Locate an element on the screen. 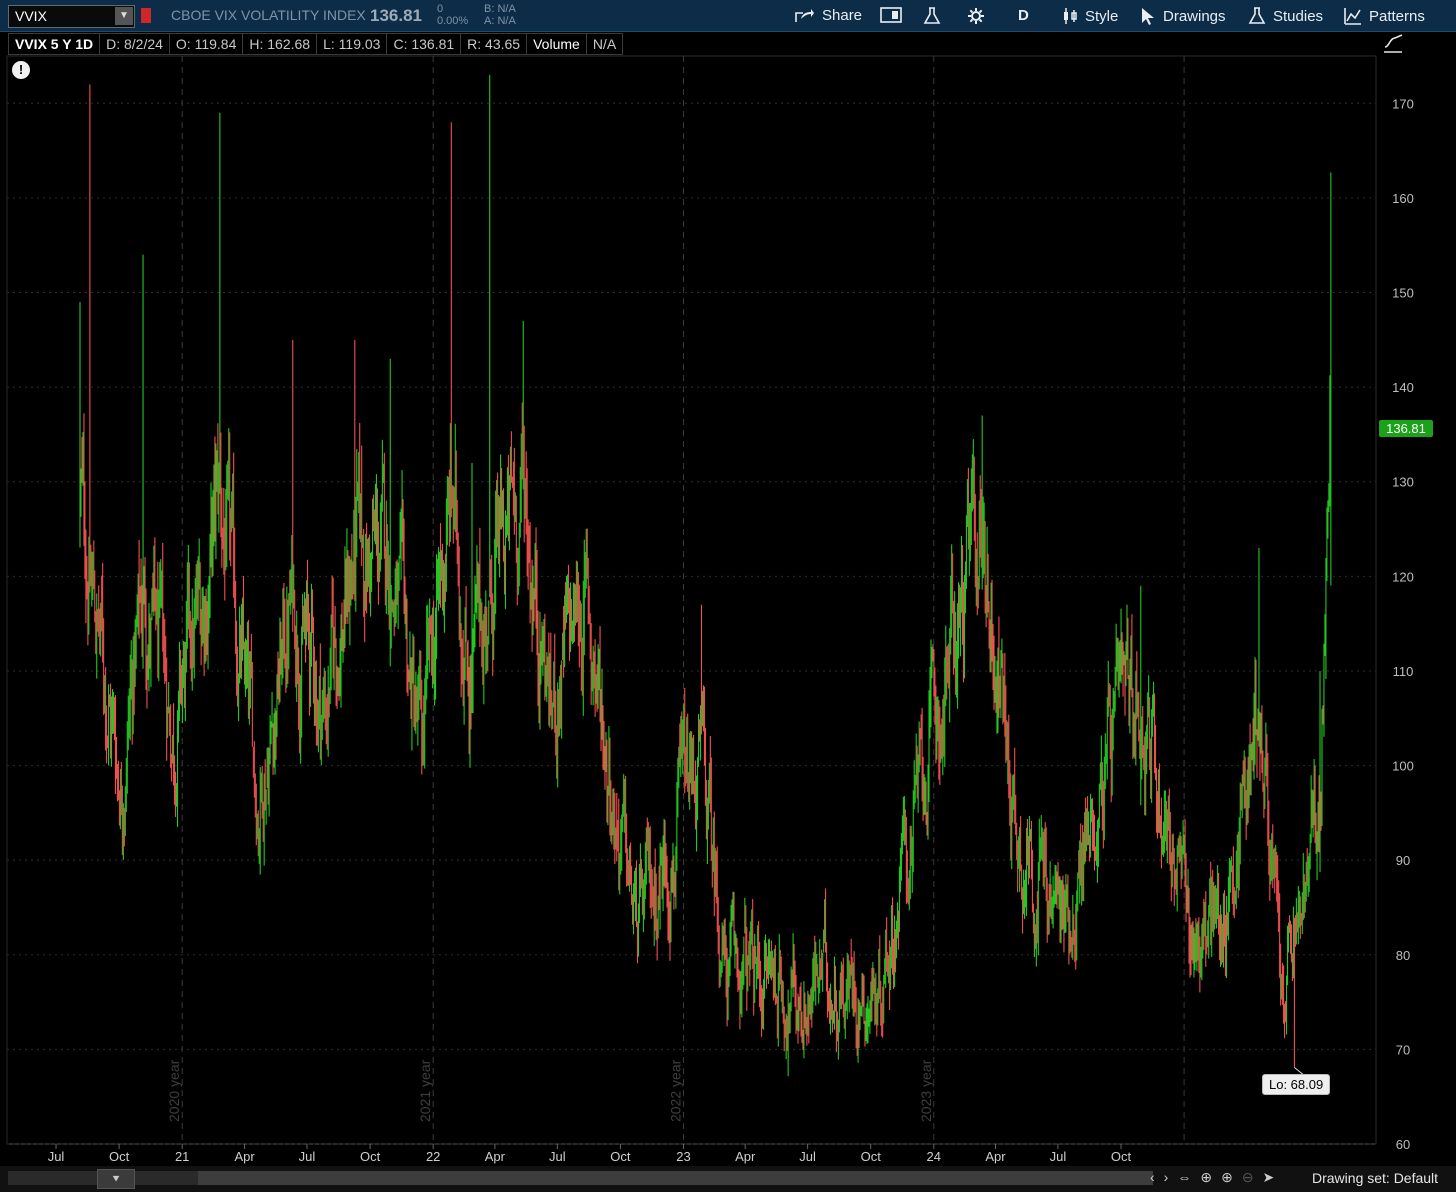 This screenshot has height=1192, width=1456. y-tick-label: 80 is located at coordinates (1403, 955).